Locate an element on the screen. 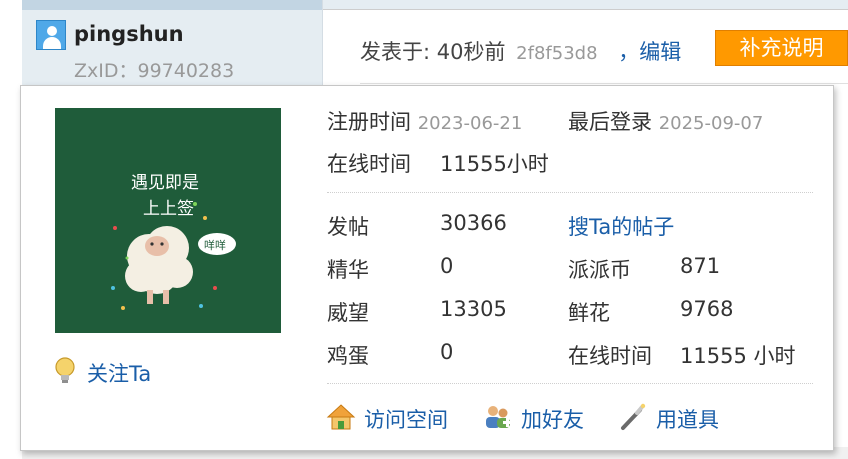  zxid: ZxID：99740283 is located at coordinates (154, 71).